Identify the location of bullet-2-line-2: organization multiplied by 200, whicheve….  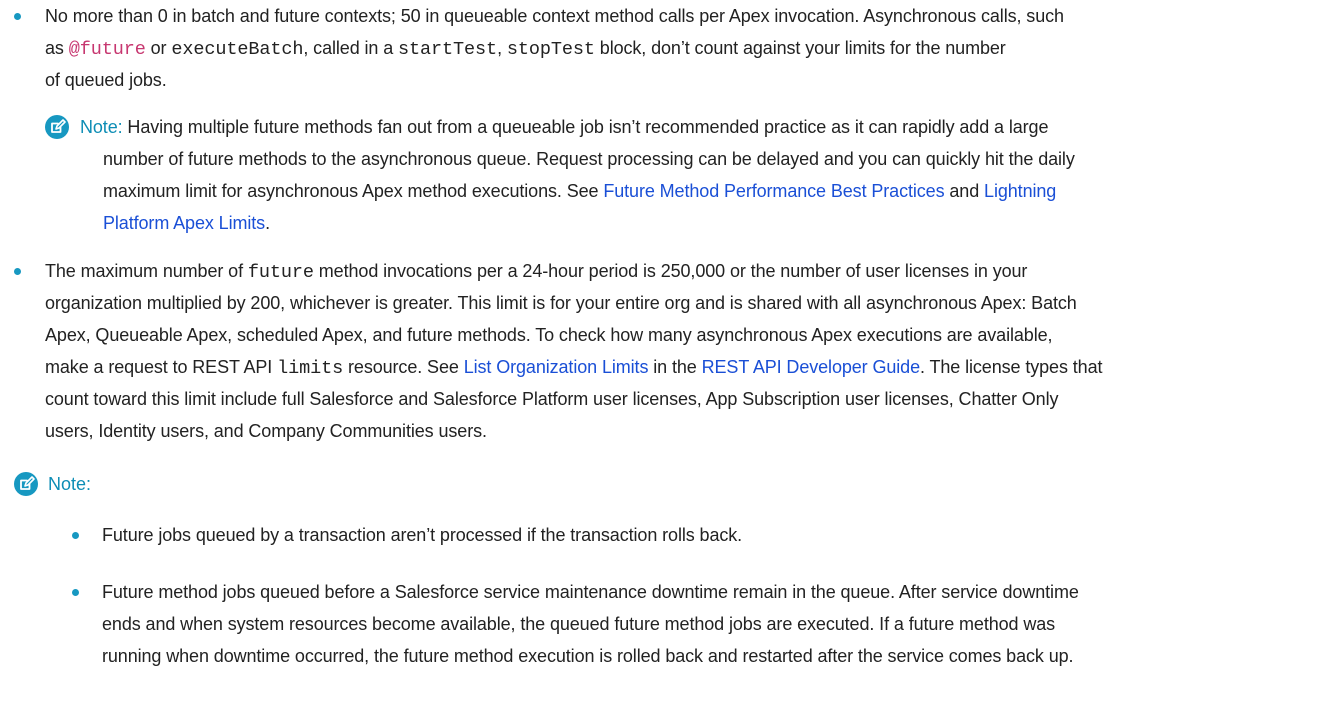
(561, 303).